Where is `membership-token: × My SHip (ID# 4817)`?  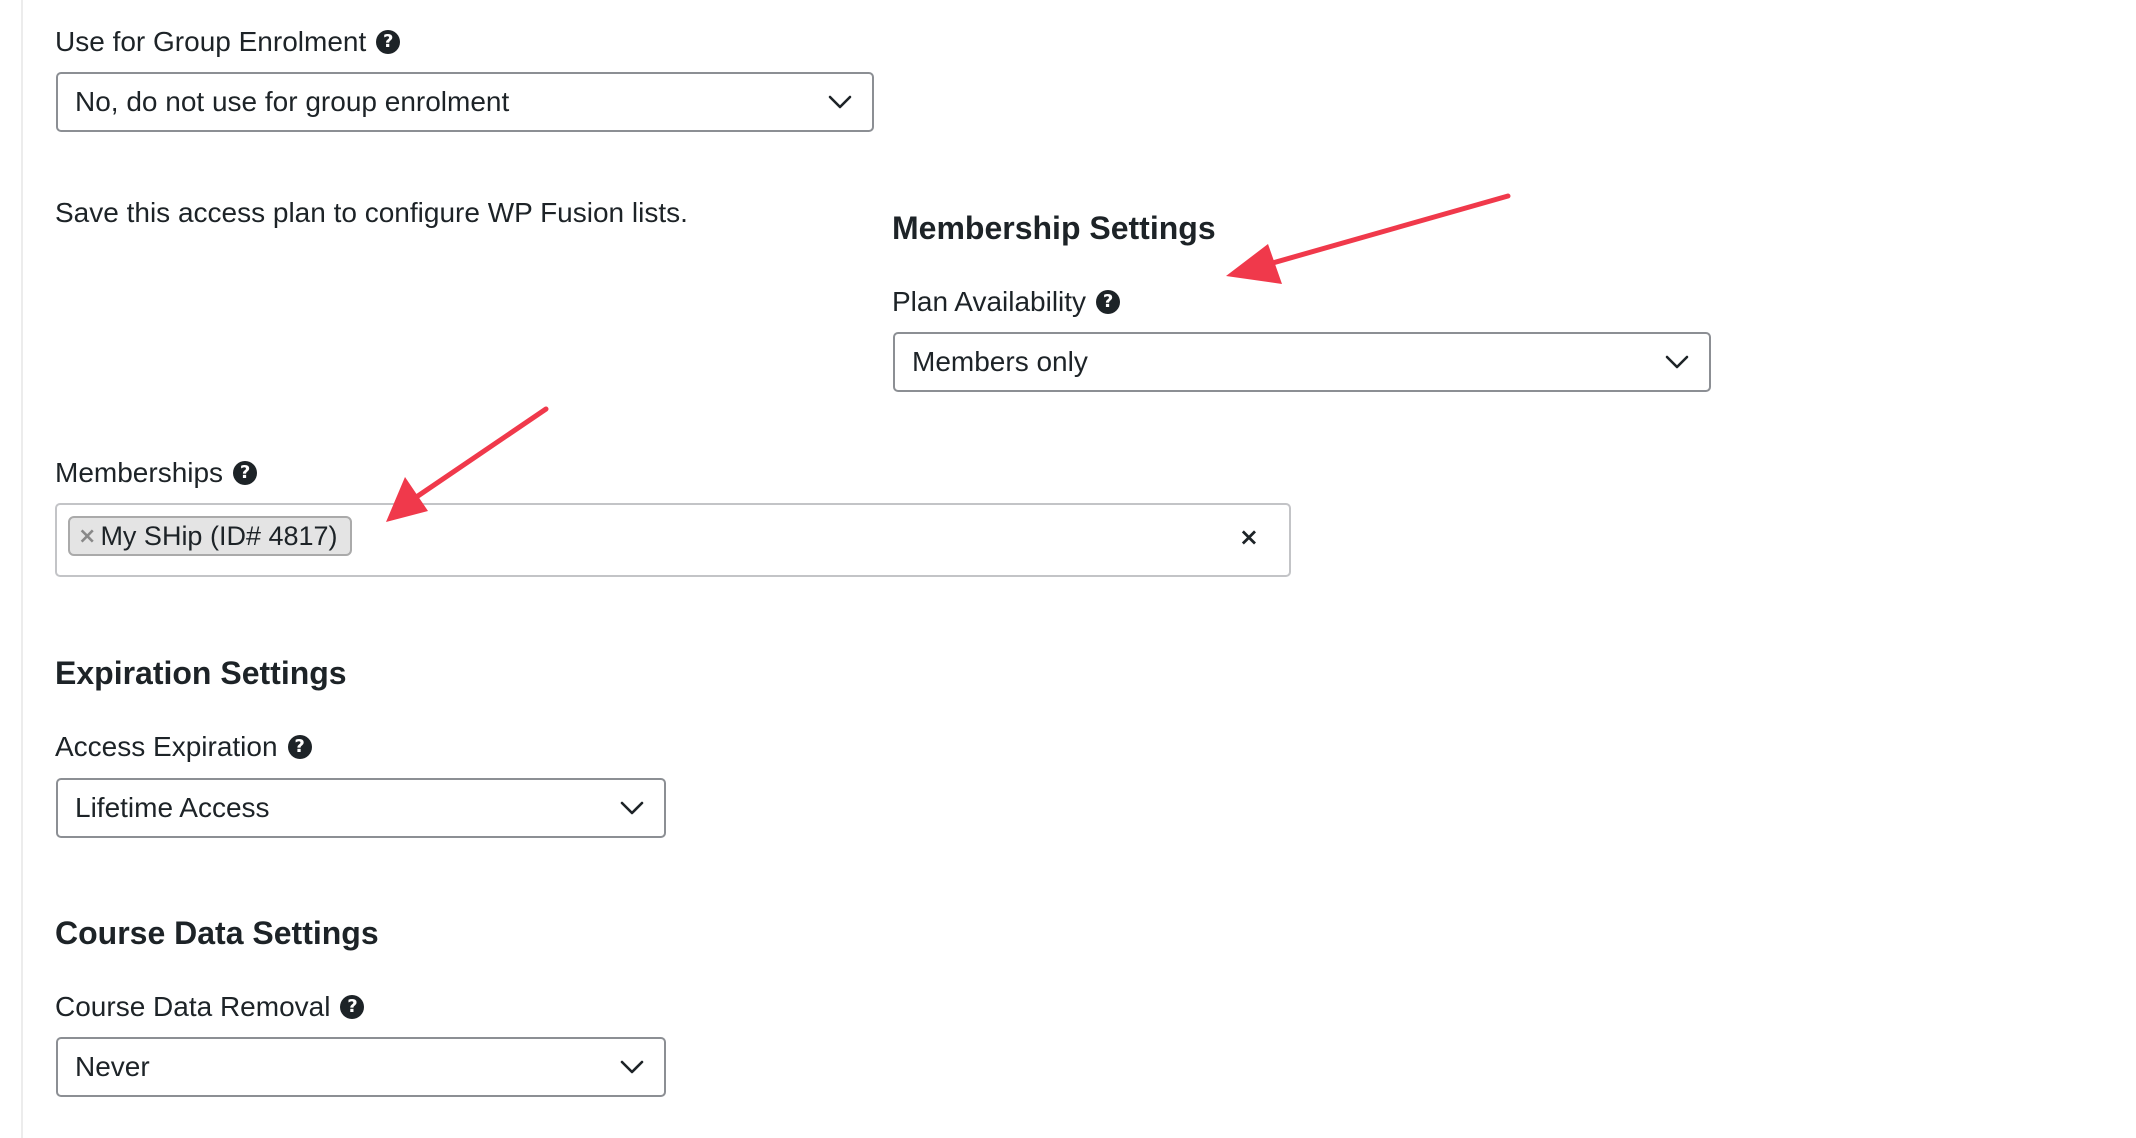
membership-token: × My SHip (ID# 4817) is located at coordinates (210, 536).